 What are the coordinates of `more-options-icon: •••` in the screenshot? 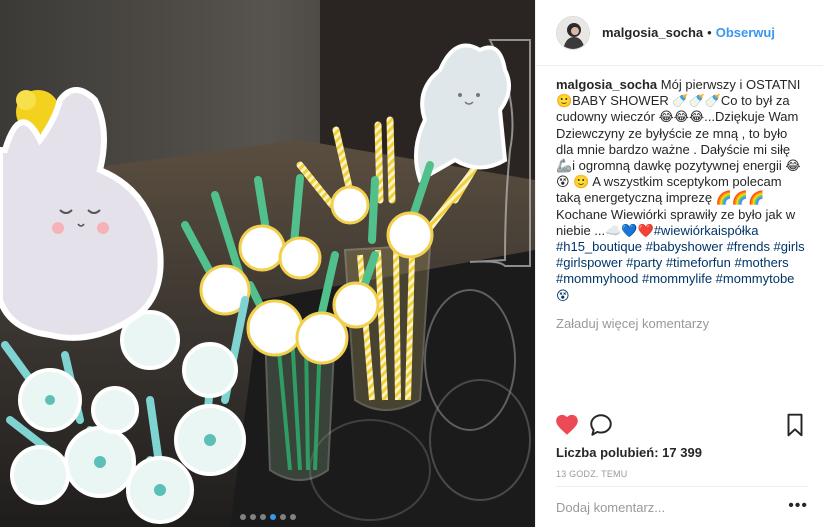 It's located at (798, 506).